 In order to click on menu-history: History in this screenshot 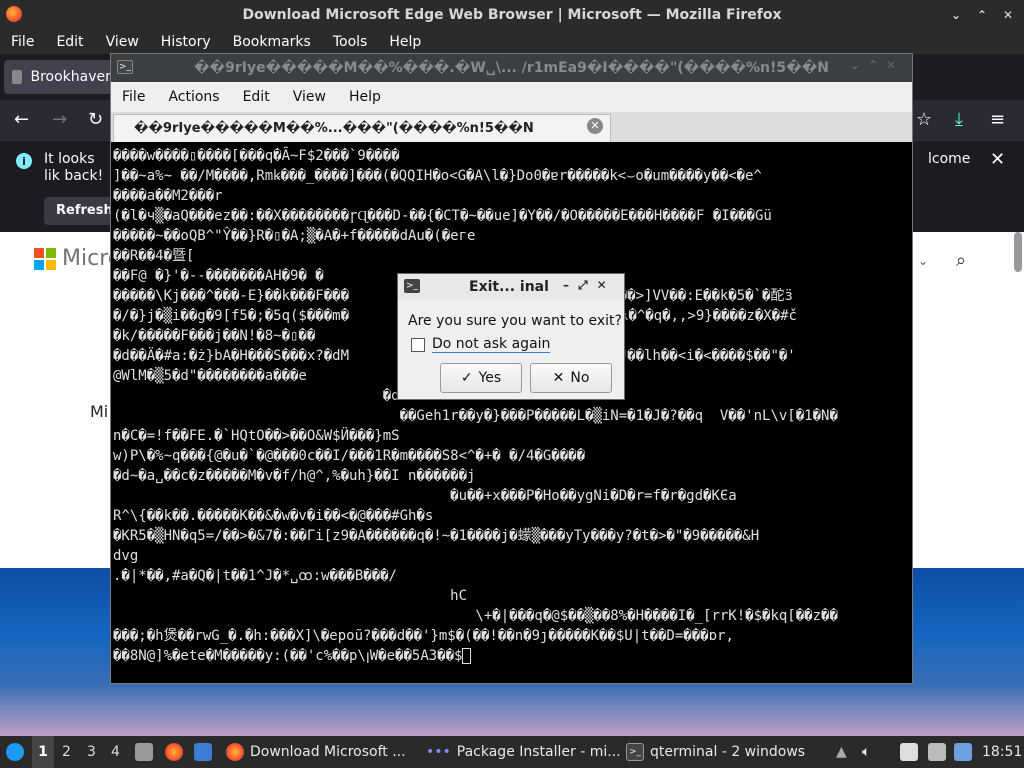, I will do `click(186, 42)`.